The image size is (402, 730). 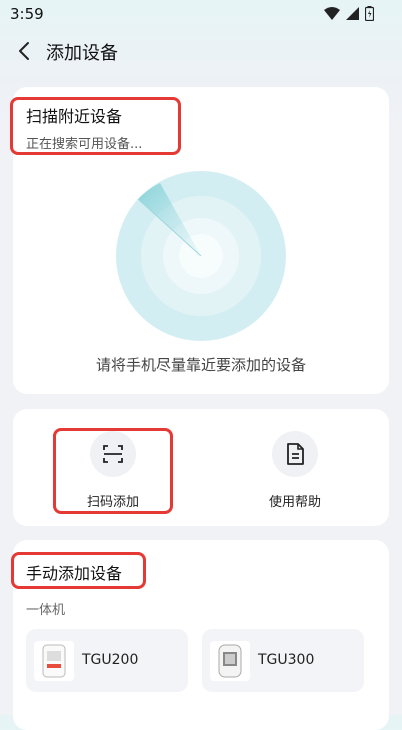 I want to click on actions-card: 扫码添加 使用帮助, so click(x=201, y=467).